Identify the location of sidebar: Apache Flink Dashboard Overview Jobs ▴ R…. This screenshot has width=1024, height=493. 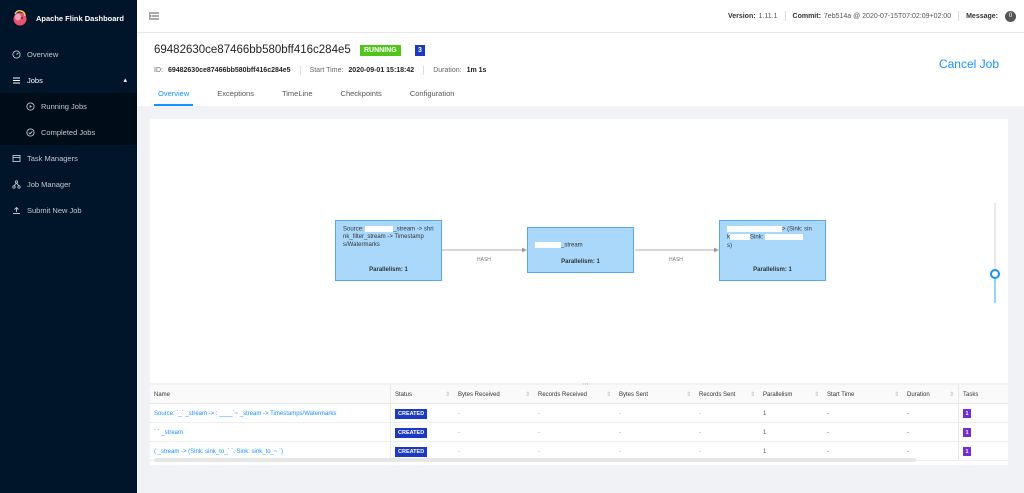
(68, 246).